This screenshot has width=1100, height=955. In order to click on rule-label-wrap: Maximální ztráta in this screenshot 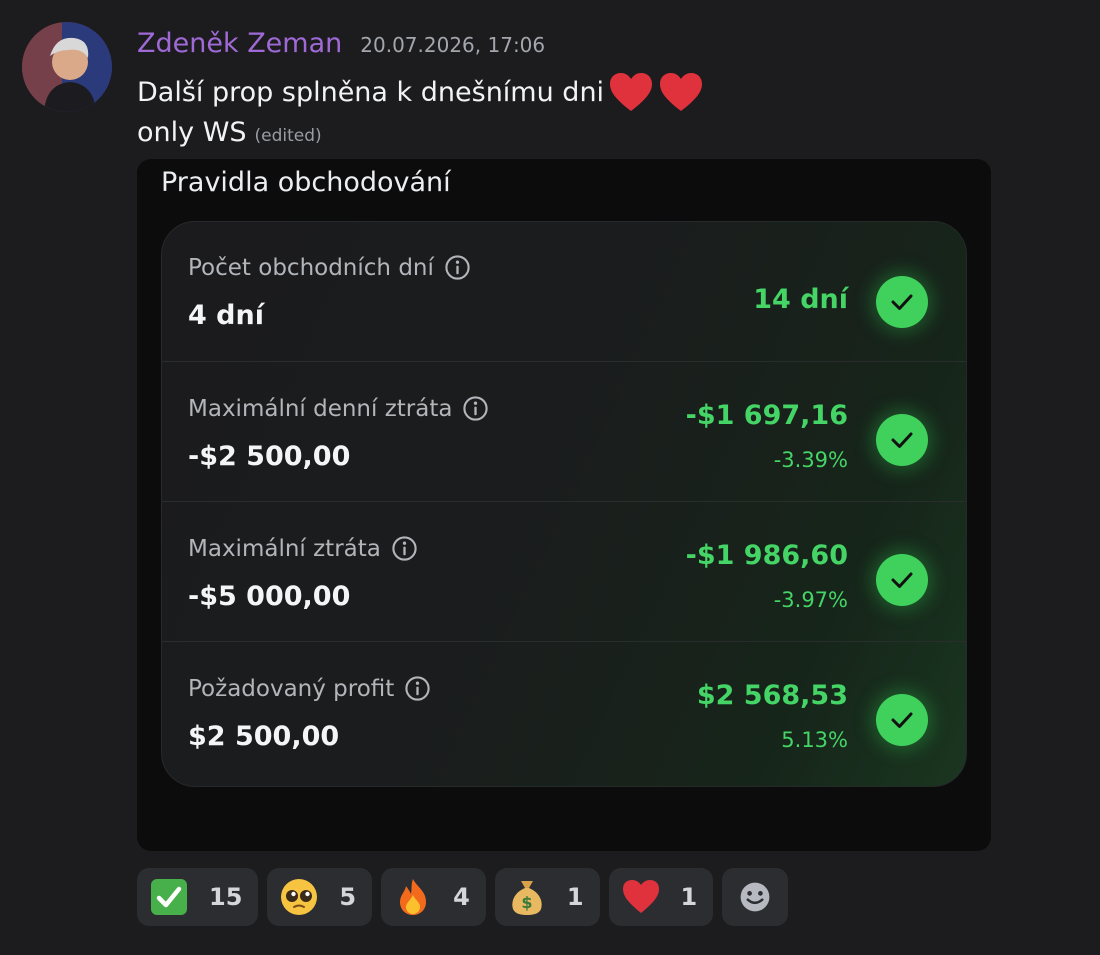, I will do `click(303, 548)`.